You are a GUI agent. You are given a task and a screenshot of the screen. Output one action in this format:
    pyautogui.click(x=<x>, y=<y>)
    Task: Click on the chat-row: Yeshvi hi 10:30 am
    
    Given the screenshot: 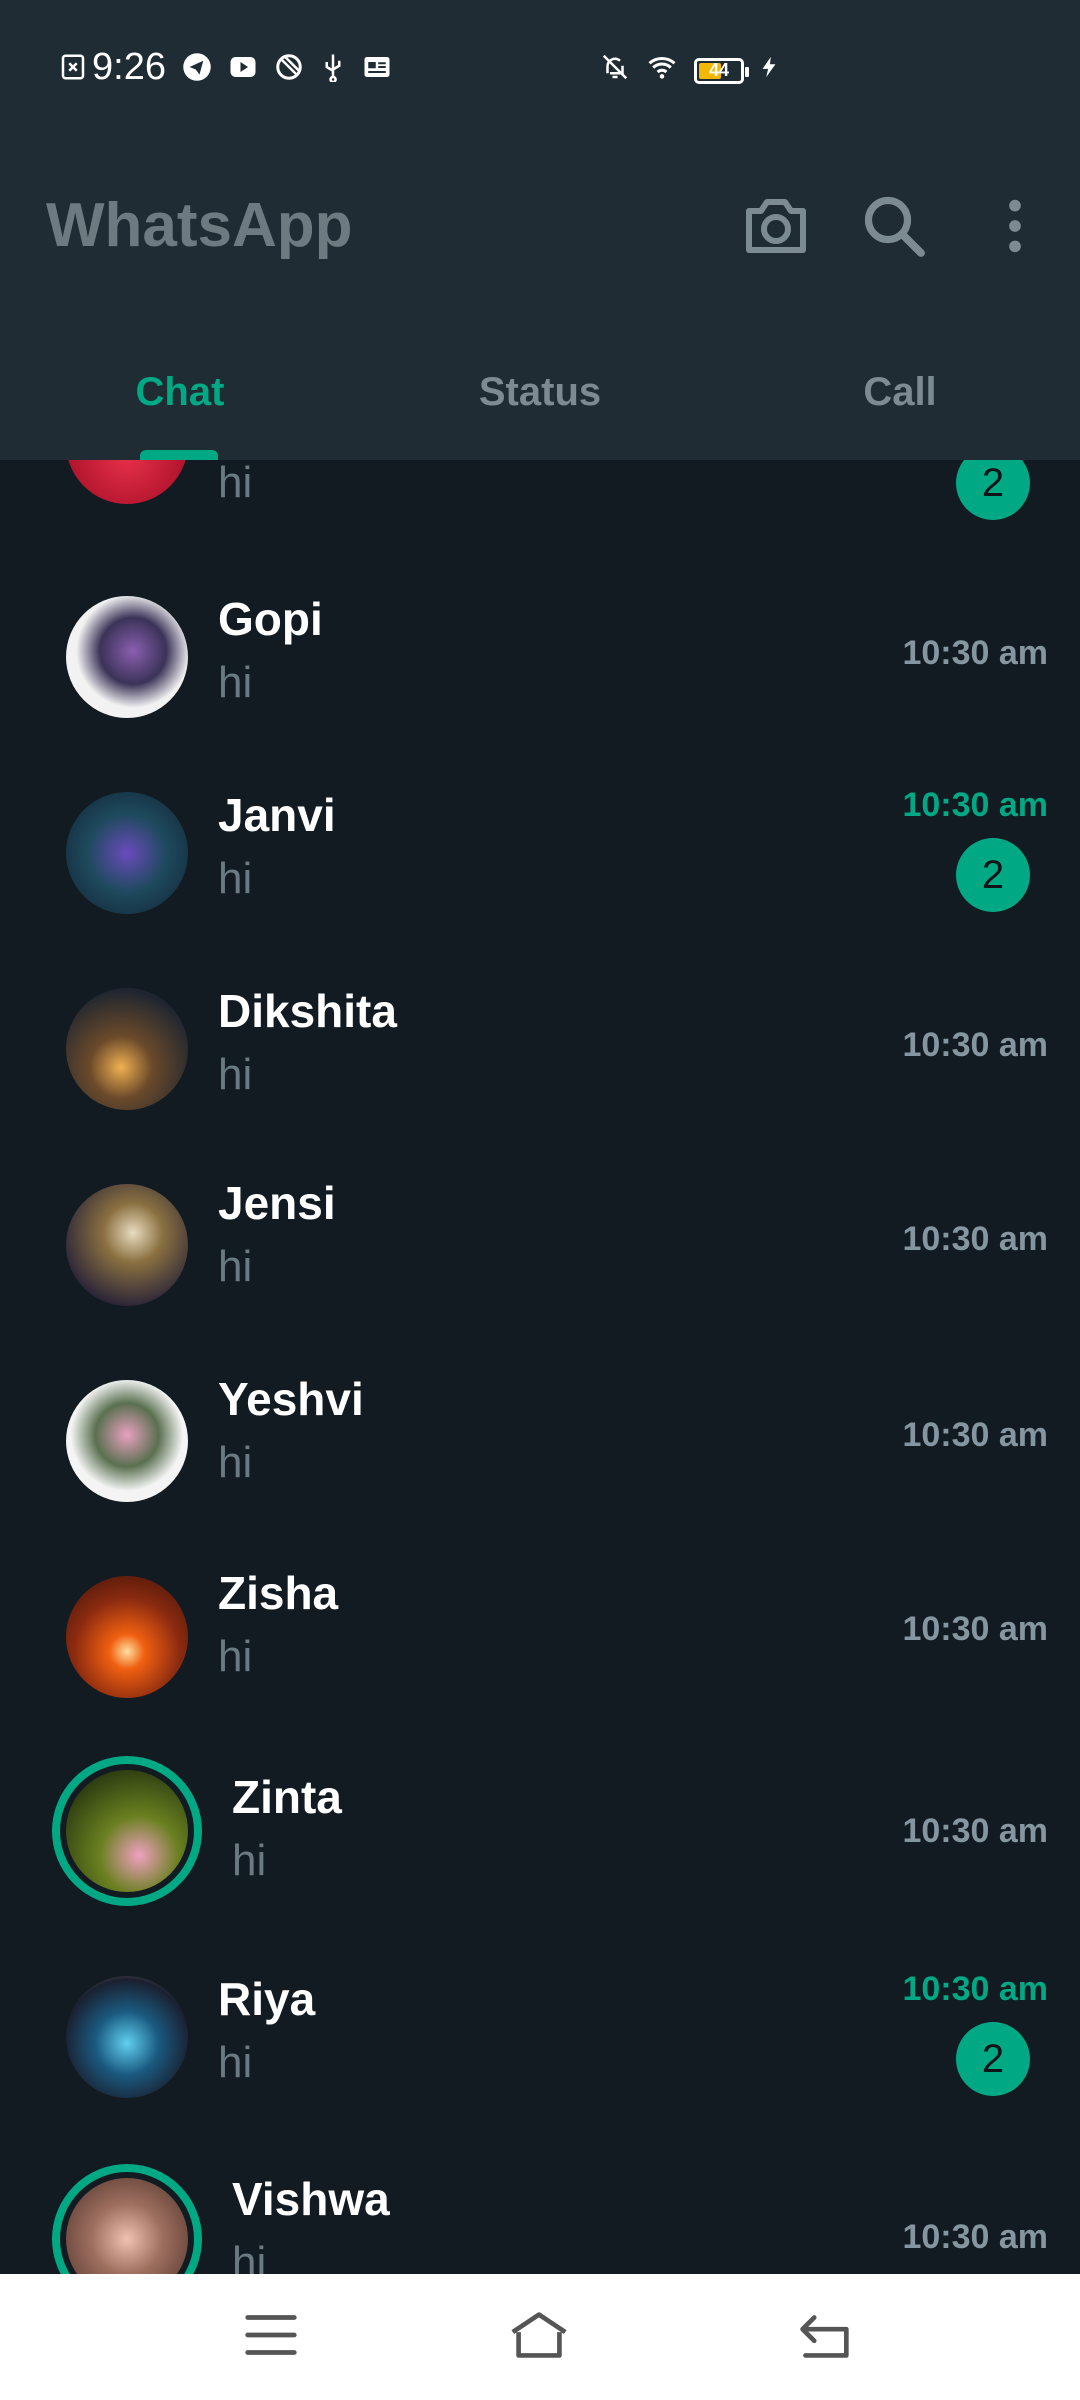 What is the action you would take?
    pyautogui.click(x=540, y=1442)
    